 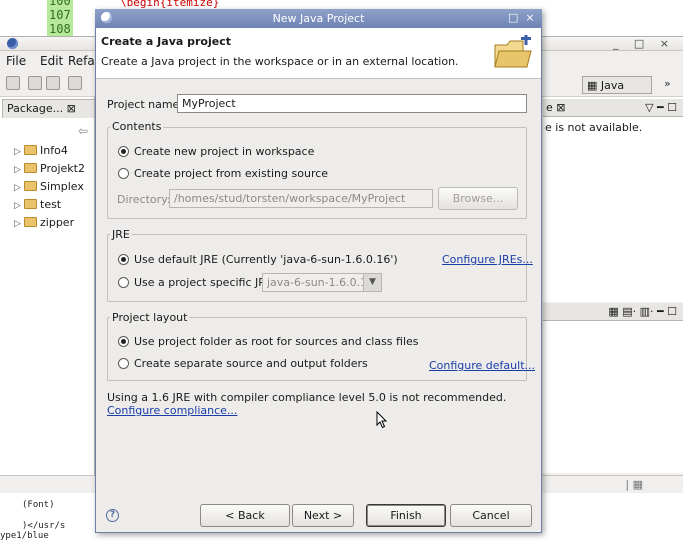 I want to click on mouse-cursor-icon, so click(x=382, y=420).